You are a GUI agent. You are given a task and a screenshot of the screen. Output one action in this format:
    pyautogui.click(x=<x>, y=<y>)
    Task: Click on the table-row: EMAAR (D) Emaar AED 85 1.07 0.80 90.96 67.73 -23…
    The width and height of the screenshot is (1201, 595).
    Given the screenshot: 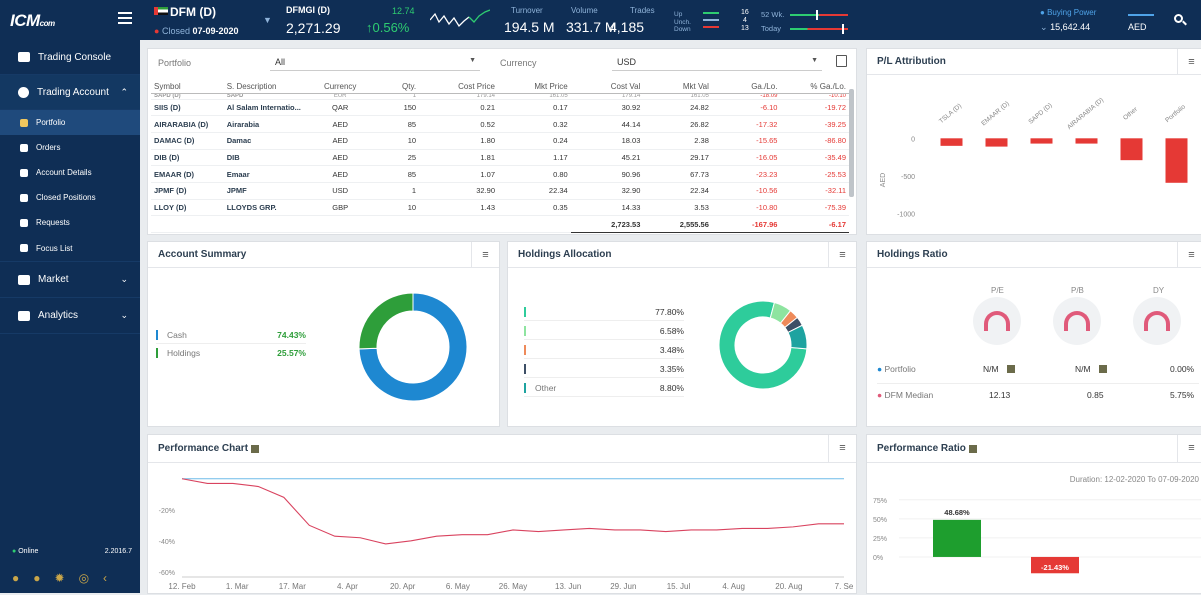 What is the action you would take?
    pyautogui.click(x=500, y=174)
    